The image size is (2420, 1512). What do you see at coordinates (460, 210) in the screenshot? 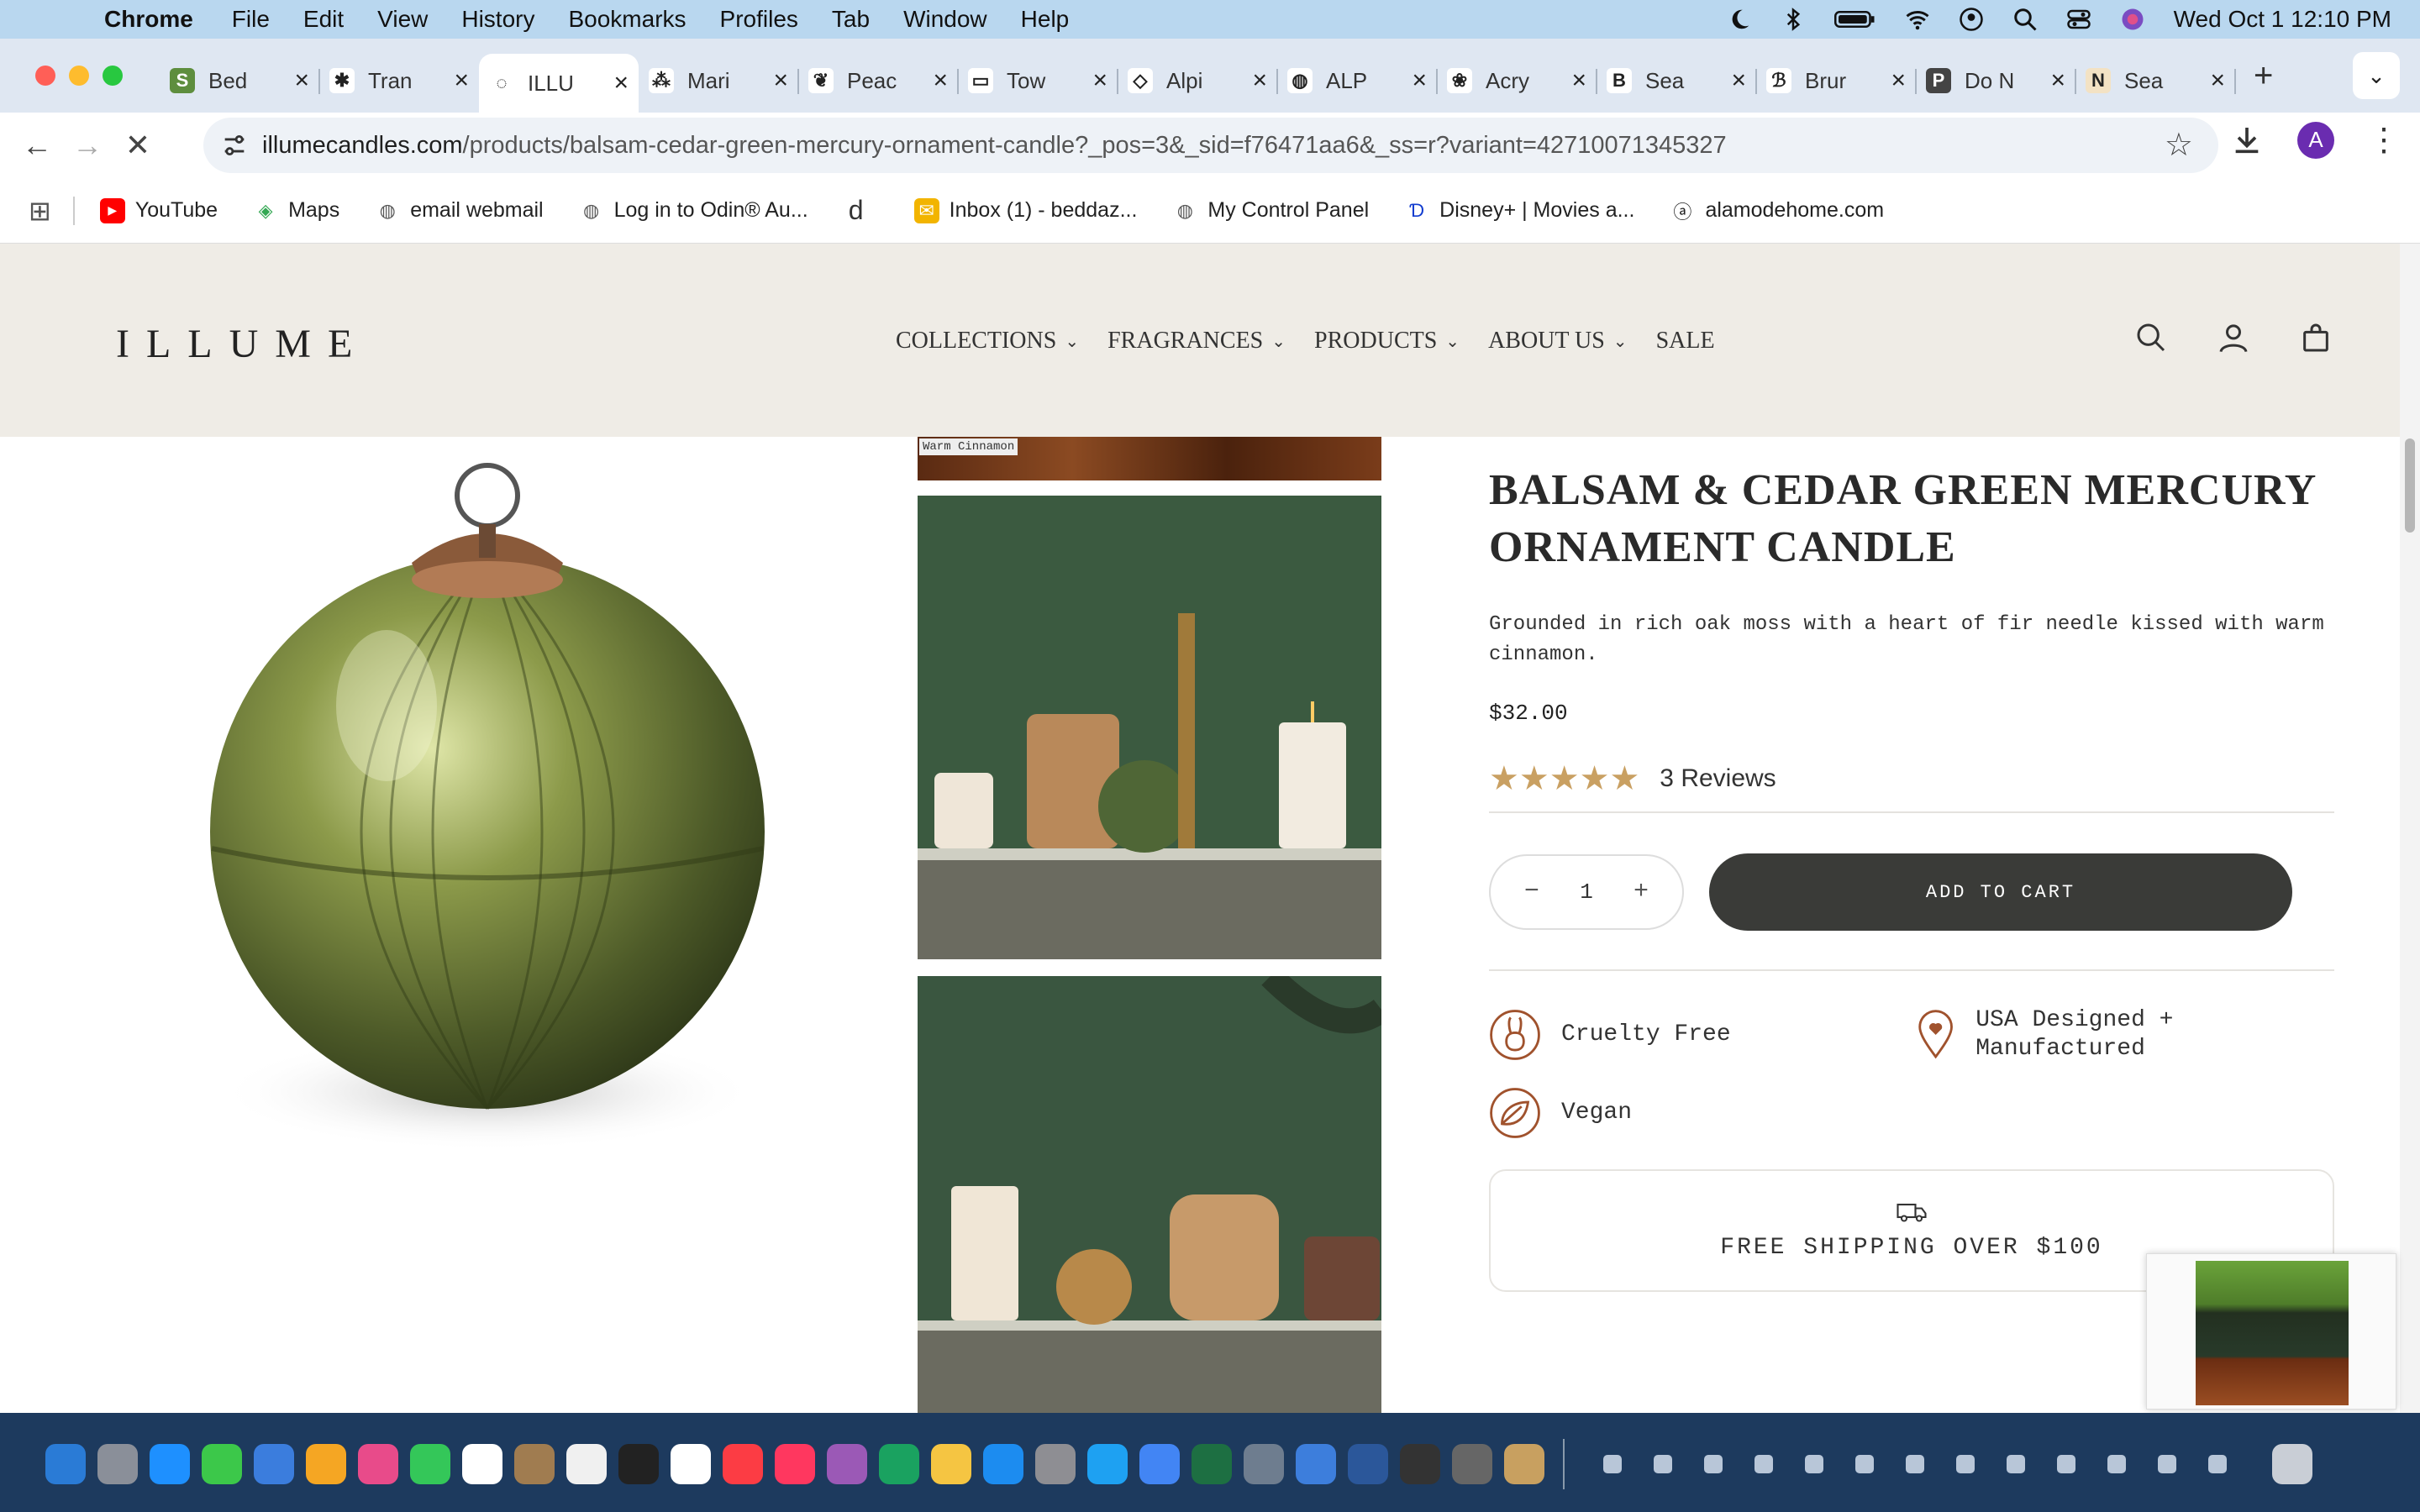
I see `bookmark-item: ◍ email webmail` at bounding box center [460, 210].